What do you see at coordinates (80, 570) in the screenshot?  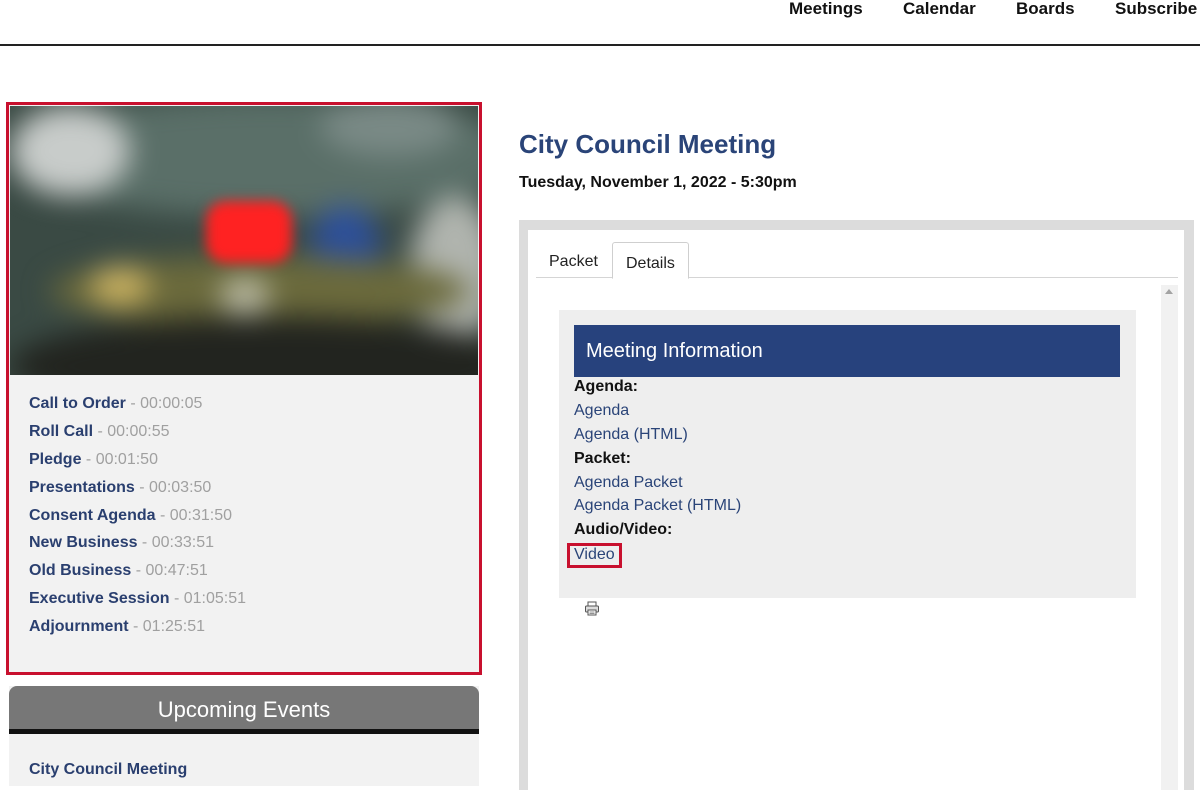 I see `chapter-link: Old Business` at bounding box center [80, 570].